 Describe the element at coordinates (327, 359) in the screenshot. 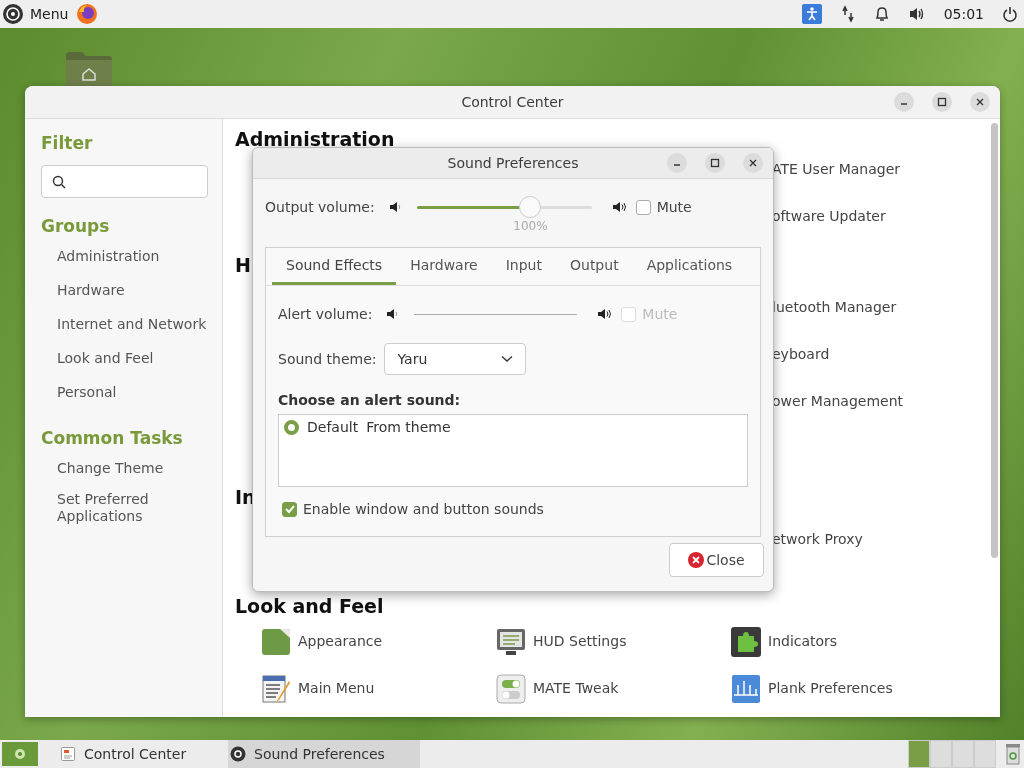

I see `field-label: Sound theme:` at that location.